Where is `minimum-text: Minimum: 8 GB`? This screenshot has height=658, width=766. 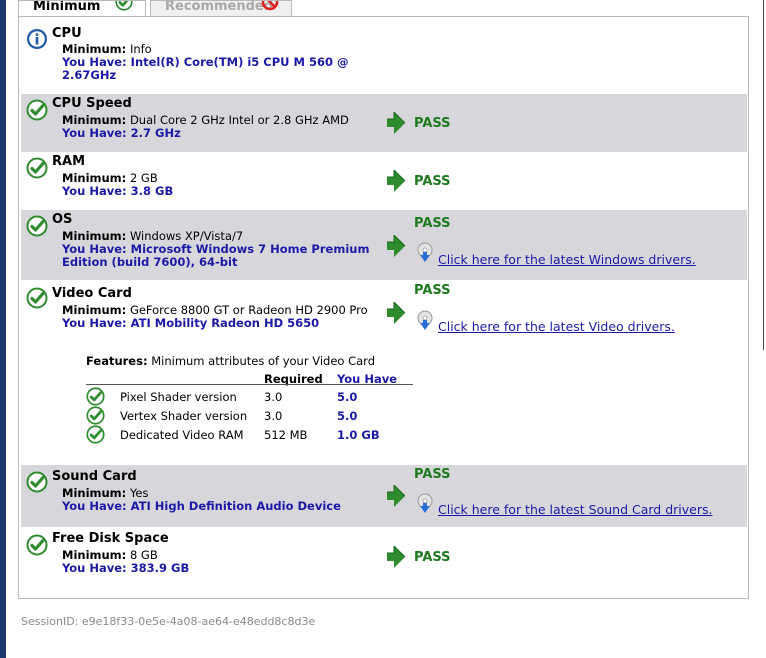 minimum-text: Minimum: 8 GB is located at coordinates (110, 555).